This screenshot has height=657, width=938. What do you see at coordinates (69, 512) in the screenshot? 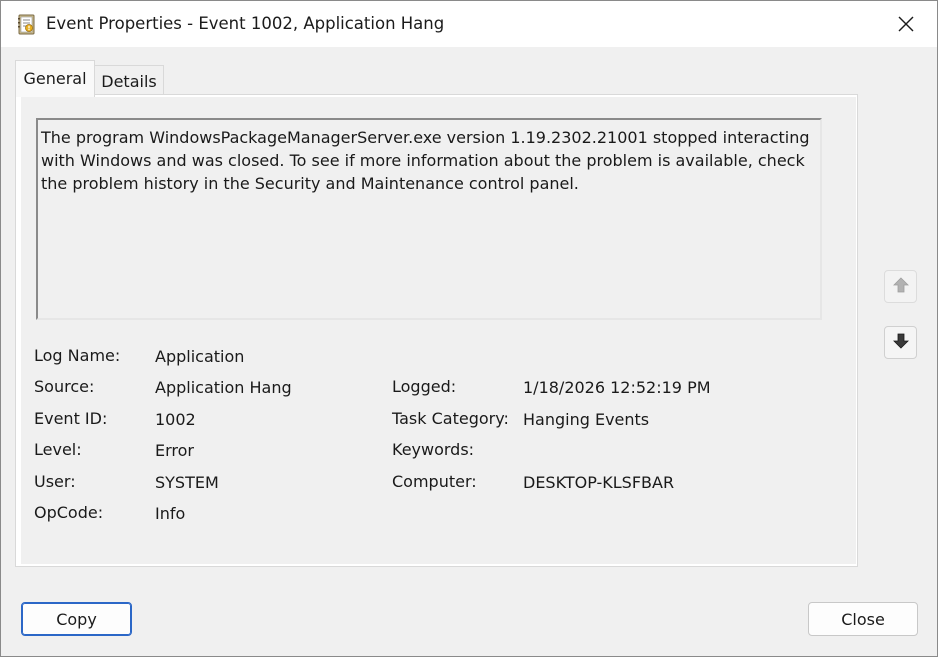
I see `opcode-label: OpCode:` at bounding box center [69, 512].